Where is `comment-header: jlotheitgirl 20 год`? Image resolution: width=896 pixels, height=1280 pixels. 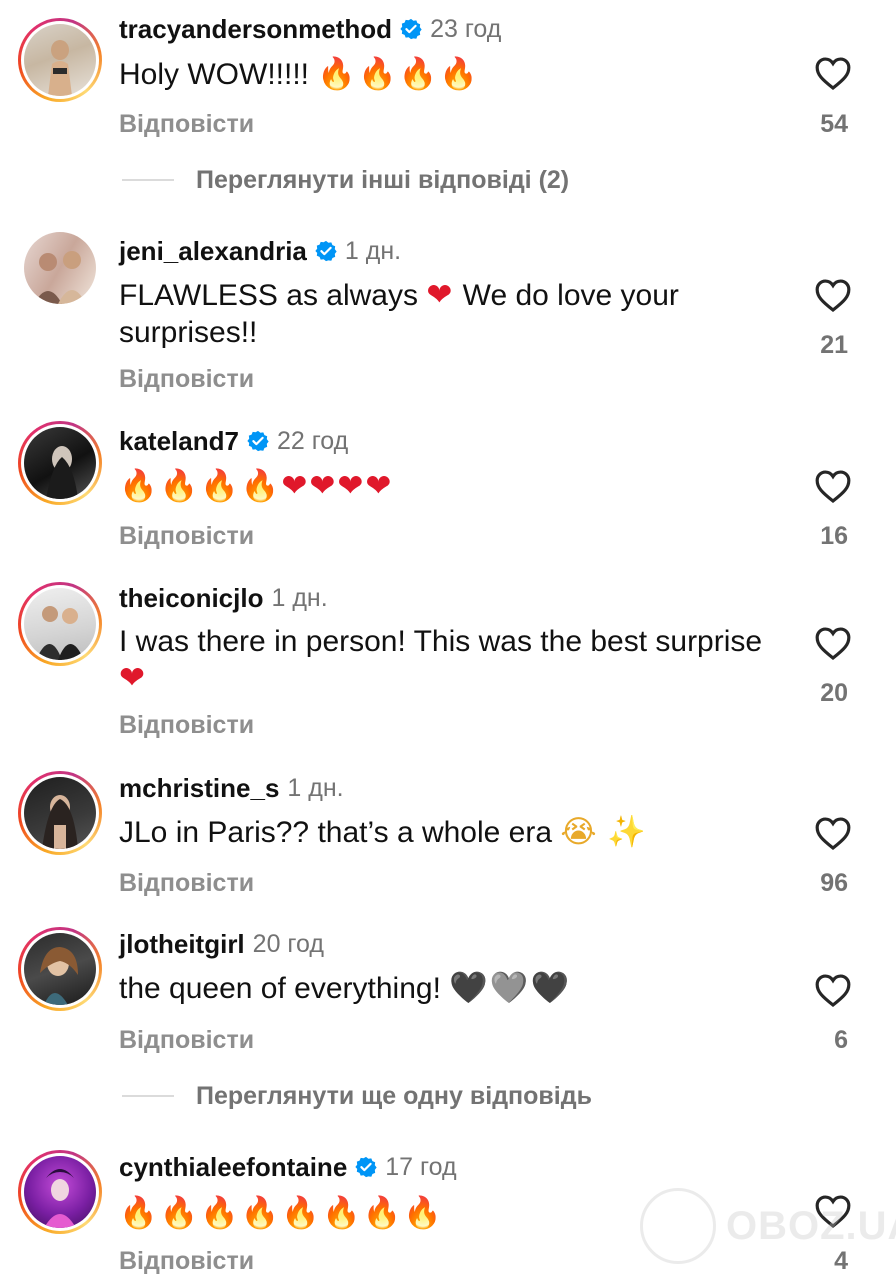 comment-header: jlotheitgirl 20 год is located at coordinates (221, 944).